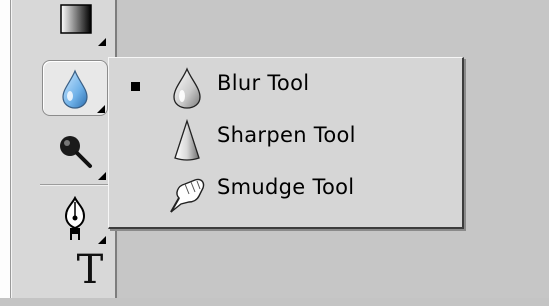 This screenshot has height=306, width=549. What do you see at coordinates (263, 83) in the screenshot?
I see `menu-item-label: Blur Tool` at bounding box center [263, 83].